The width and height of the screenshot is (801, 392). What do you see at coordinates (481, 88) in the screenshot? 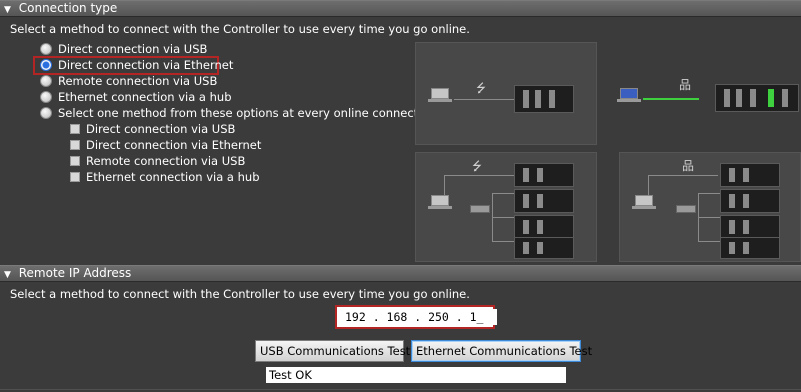
I see `usb-icon: ⭍` at bounding box center [481, 88].